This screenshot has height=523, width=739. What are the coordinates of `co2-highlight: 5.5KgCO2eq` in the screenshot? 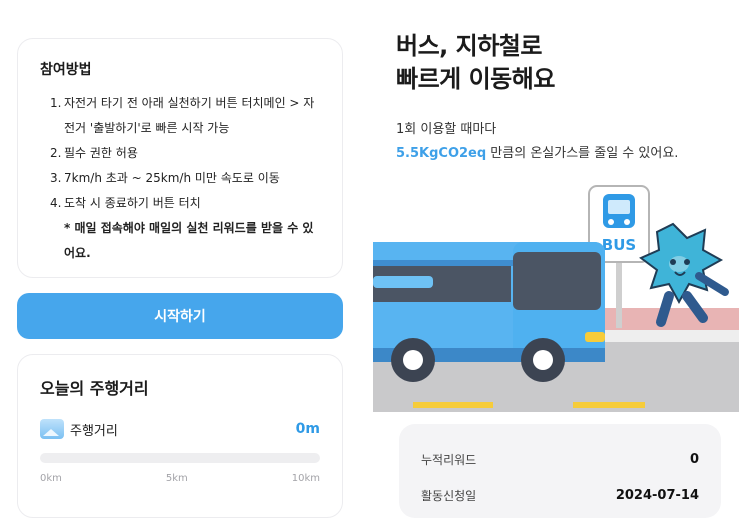 It's located at (441, 153).